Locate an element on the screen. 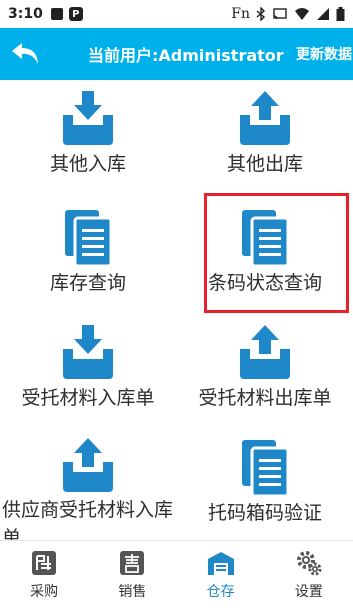 The height and width of the screenshot is (611, 353). nav-item-purchase: 采购 is located at coordinates (44, 576).